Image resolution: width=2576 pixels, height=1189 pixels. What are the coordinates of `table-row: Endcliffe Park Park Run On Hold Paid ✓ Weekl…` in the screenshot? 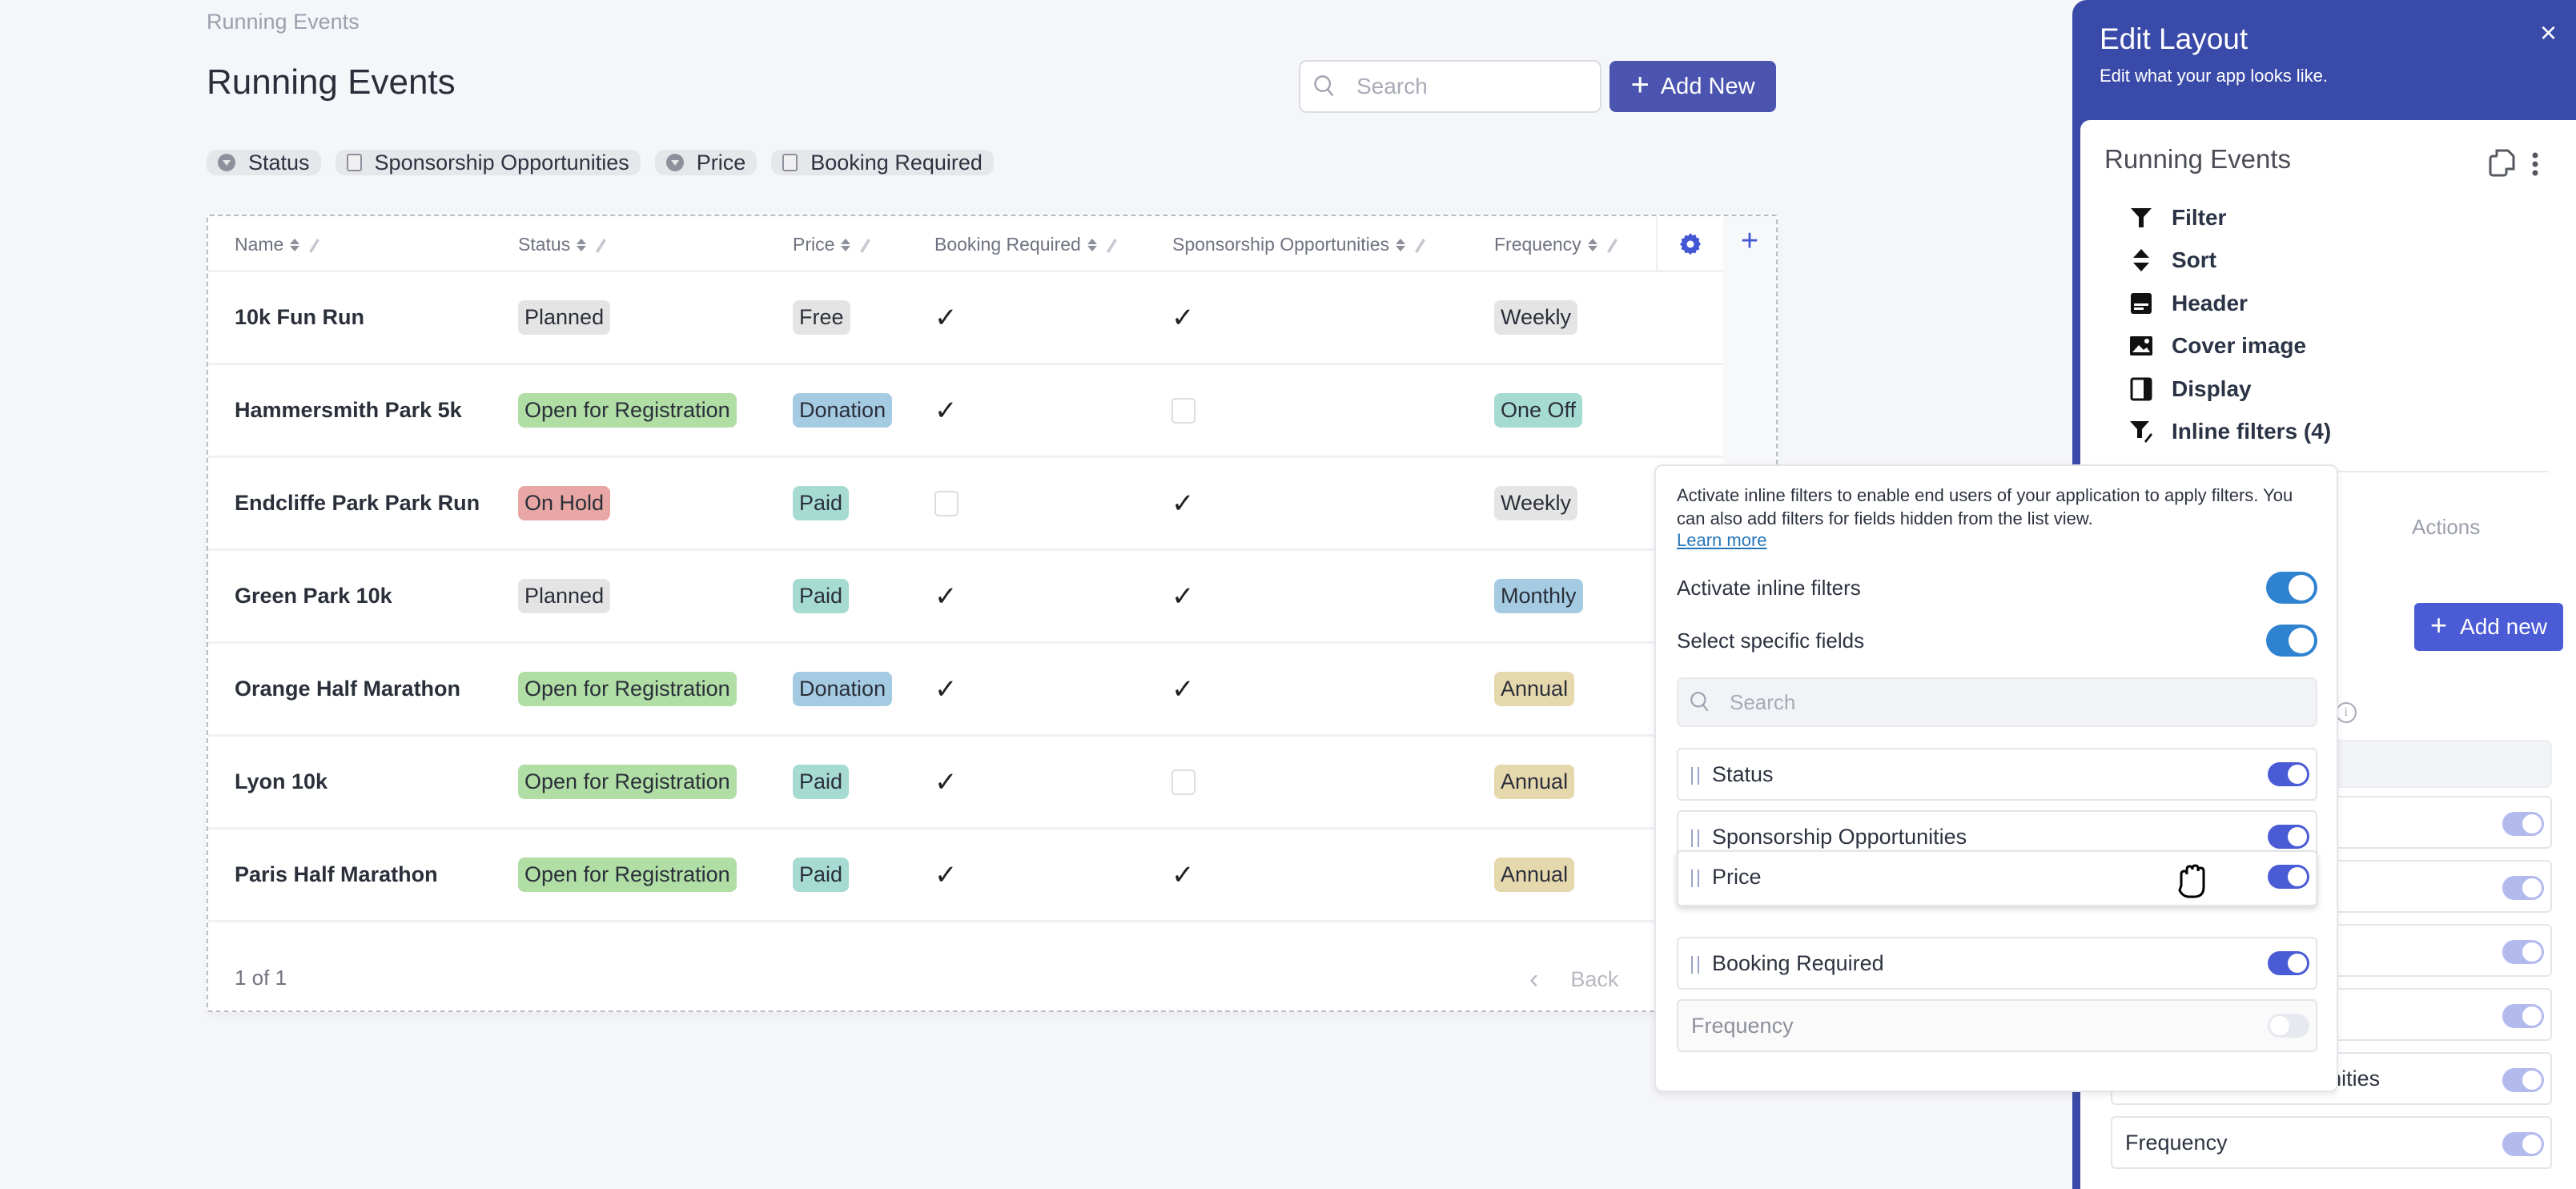 It's located at (965, 504).